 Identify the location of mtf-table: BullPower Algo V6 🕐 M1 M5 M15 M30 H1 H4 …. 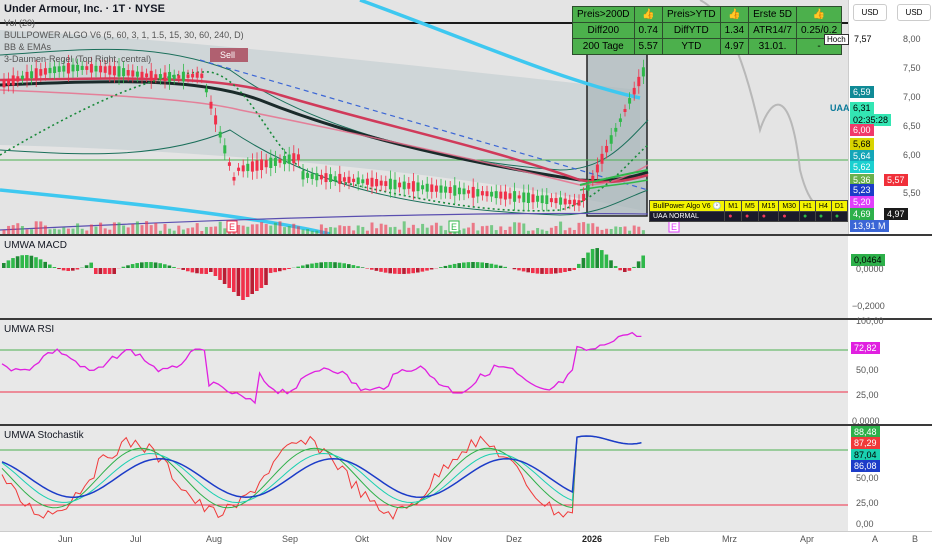
(748, 211).